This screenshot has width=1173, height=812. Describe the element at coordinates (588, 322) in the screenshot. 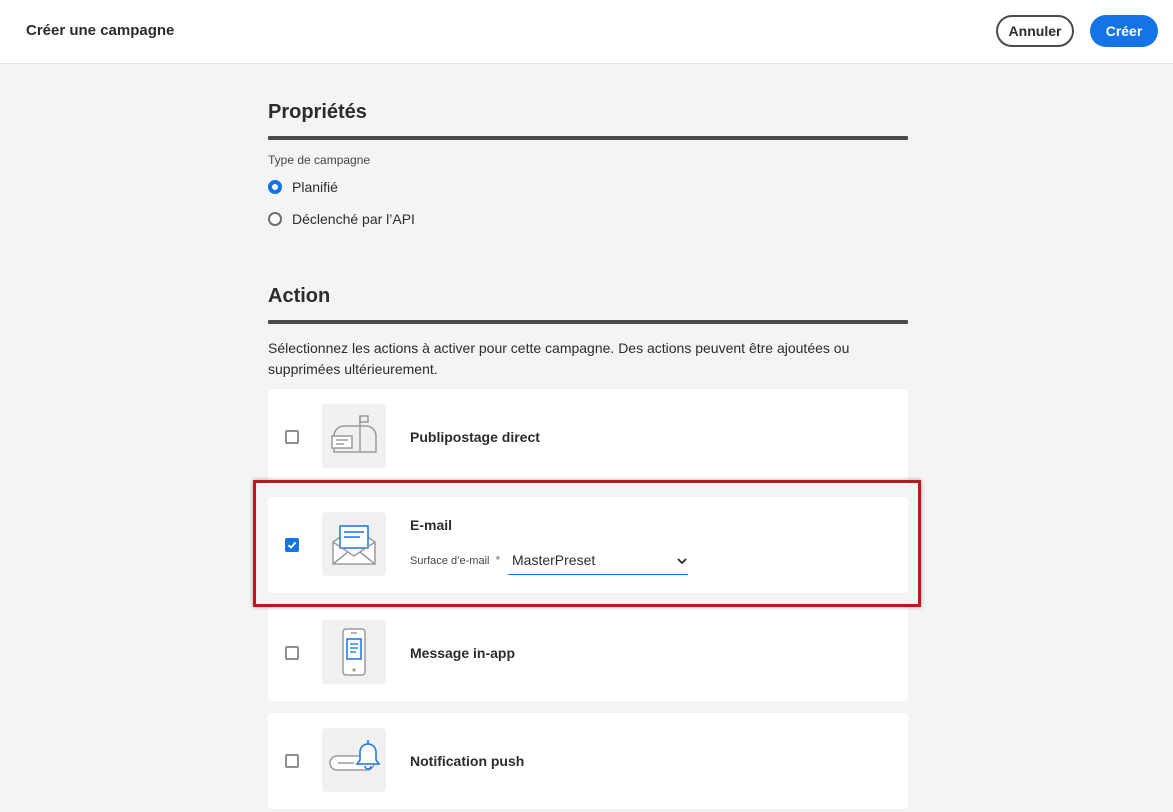

I see `action-divider` at that location.